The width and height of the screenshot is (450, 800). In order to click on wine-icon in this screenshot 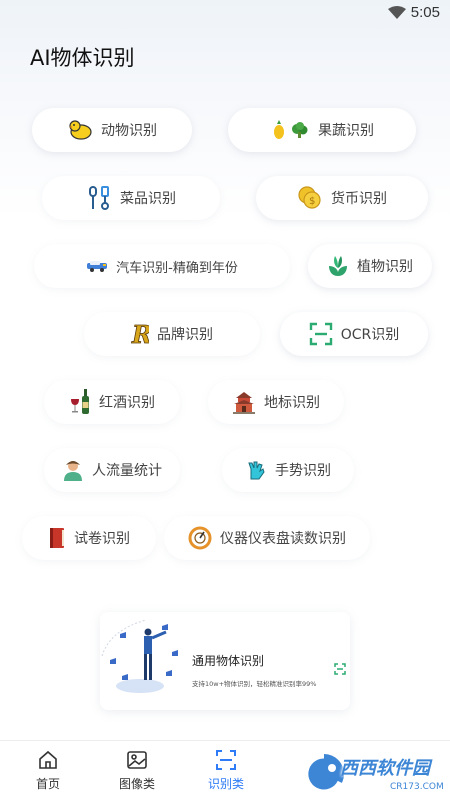, I will do `click(80, 402)`.